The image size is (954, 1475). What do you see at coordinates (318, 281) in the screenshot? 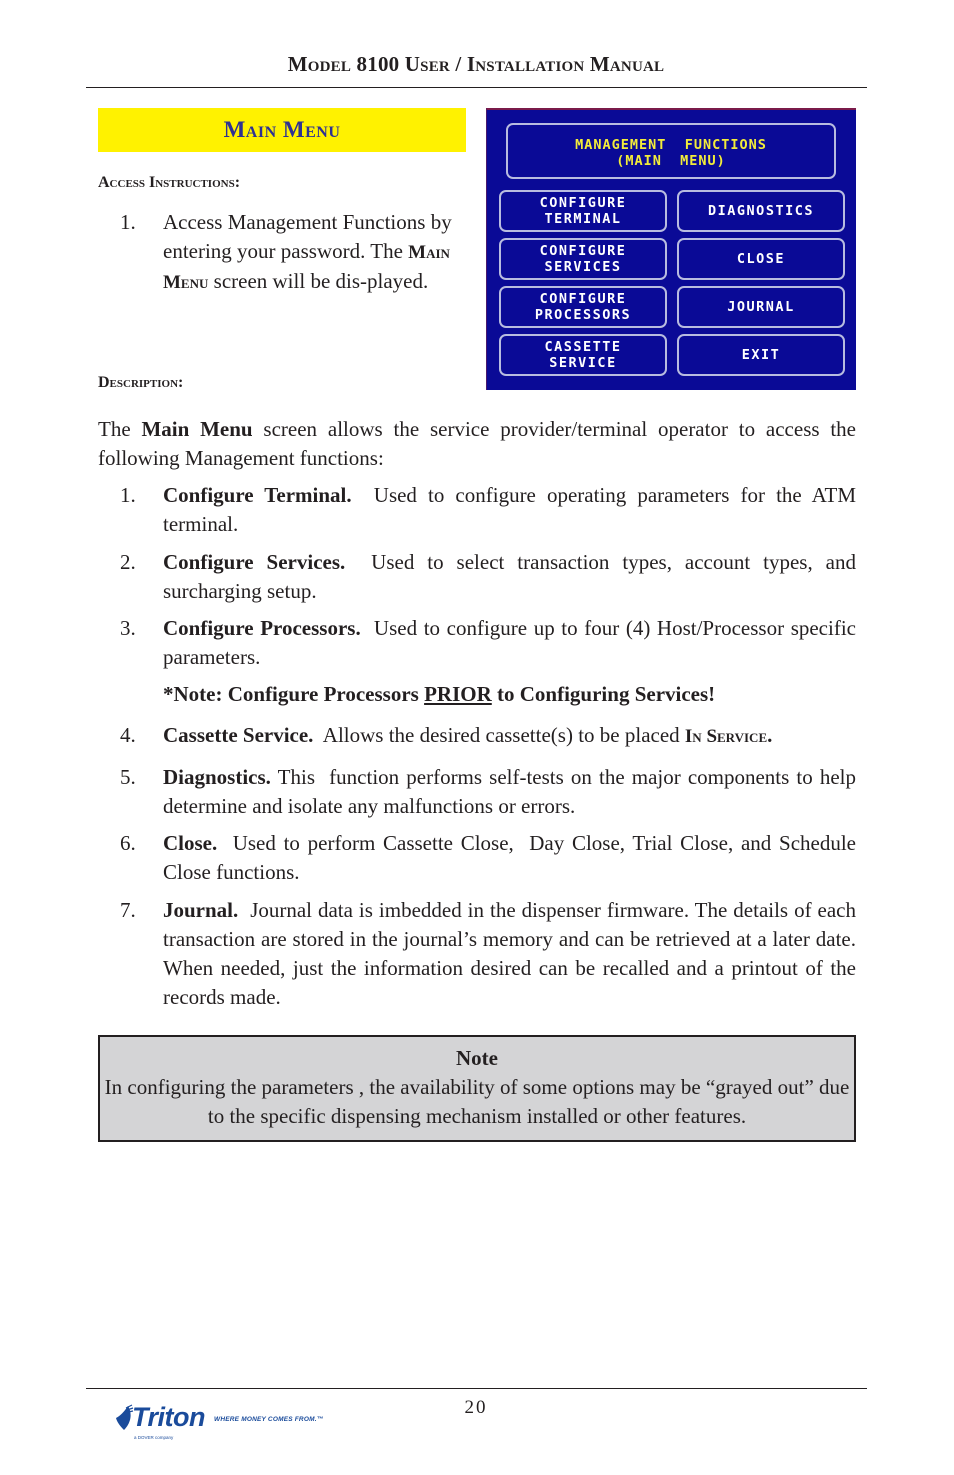
I see `step-text-post: screen will be dis-played.` at bounding box center [318, 281].